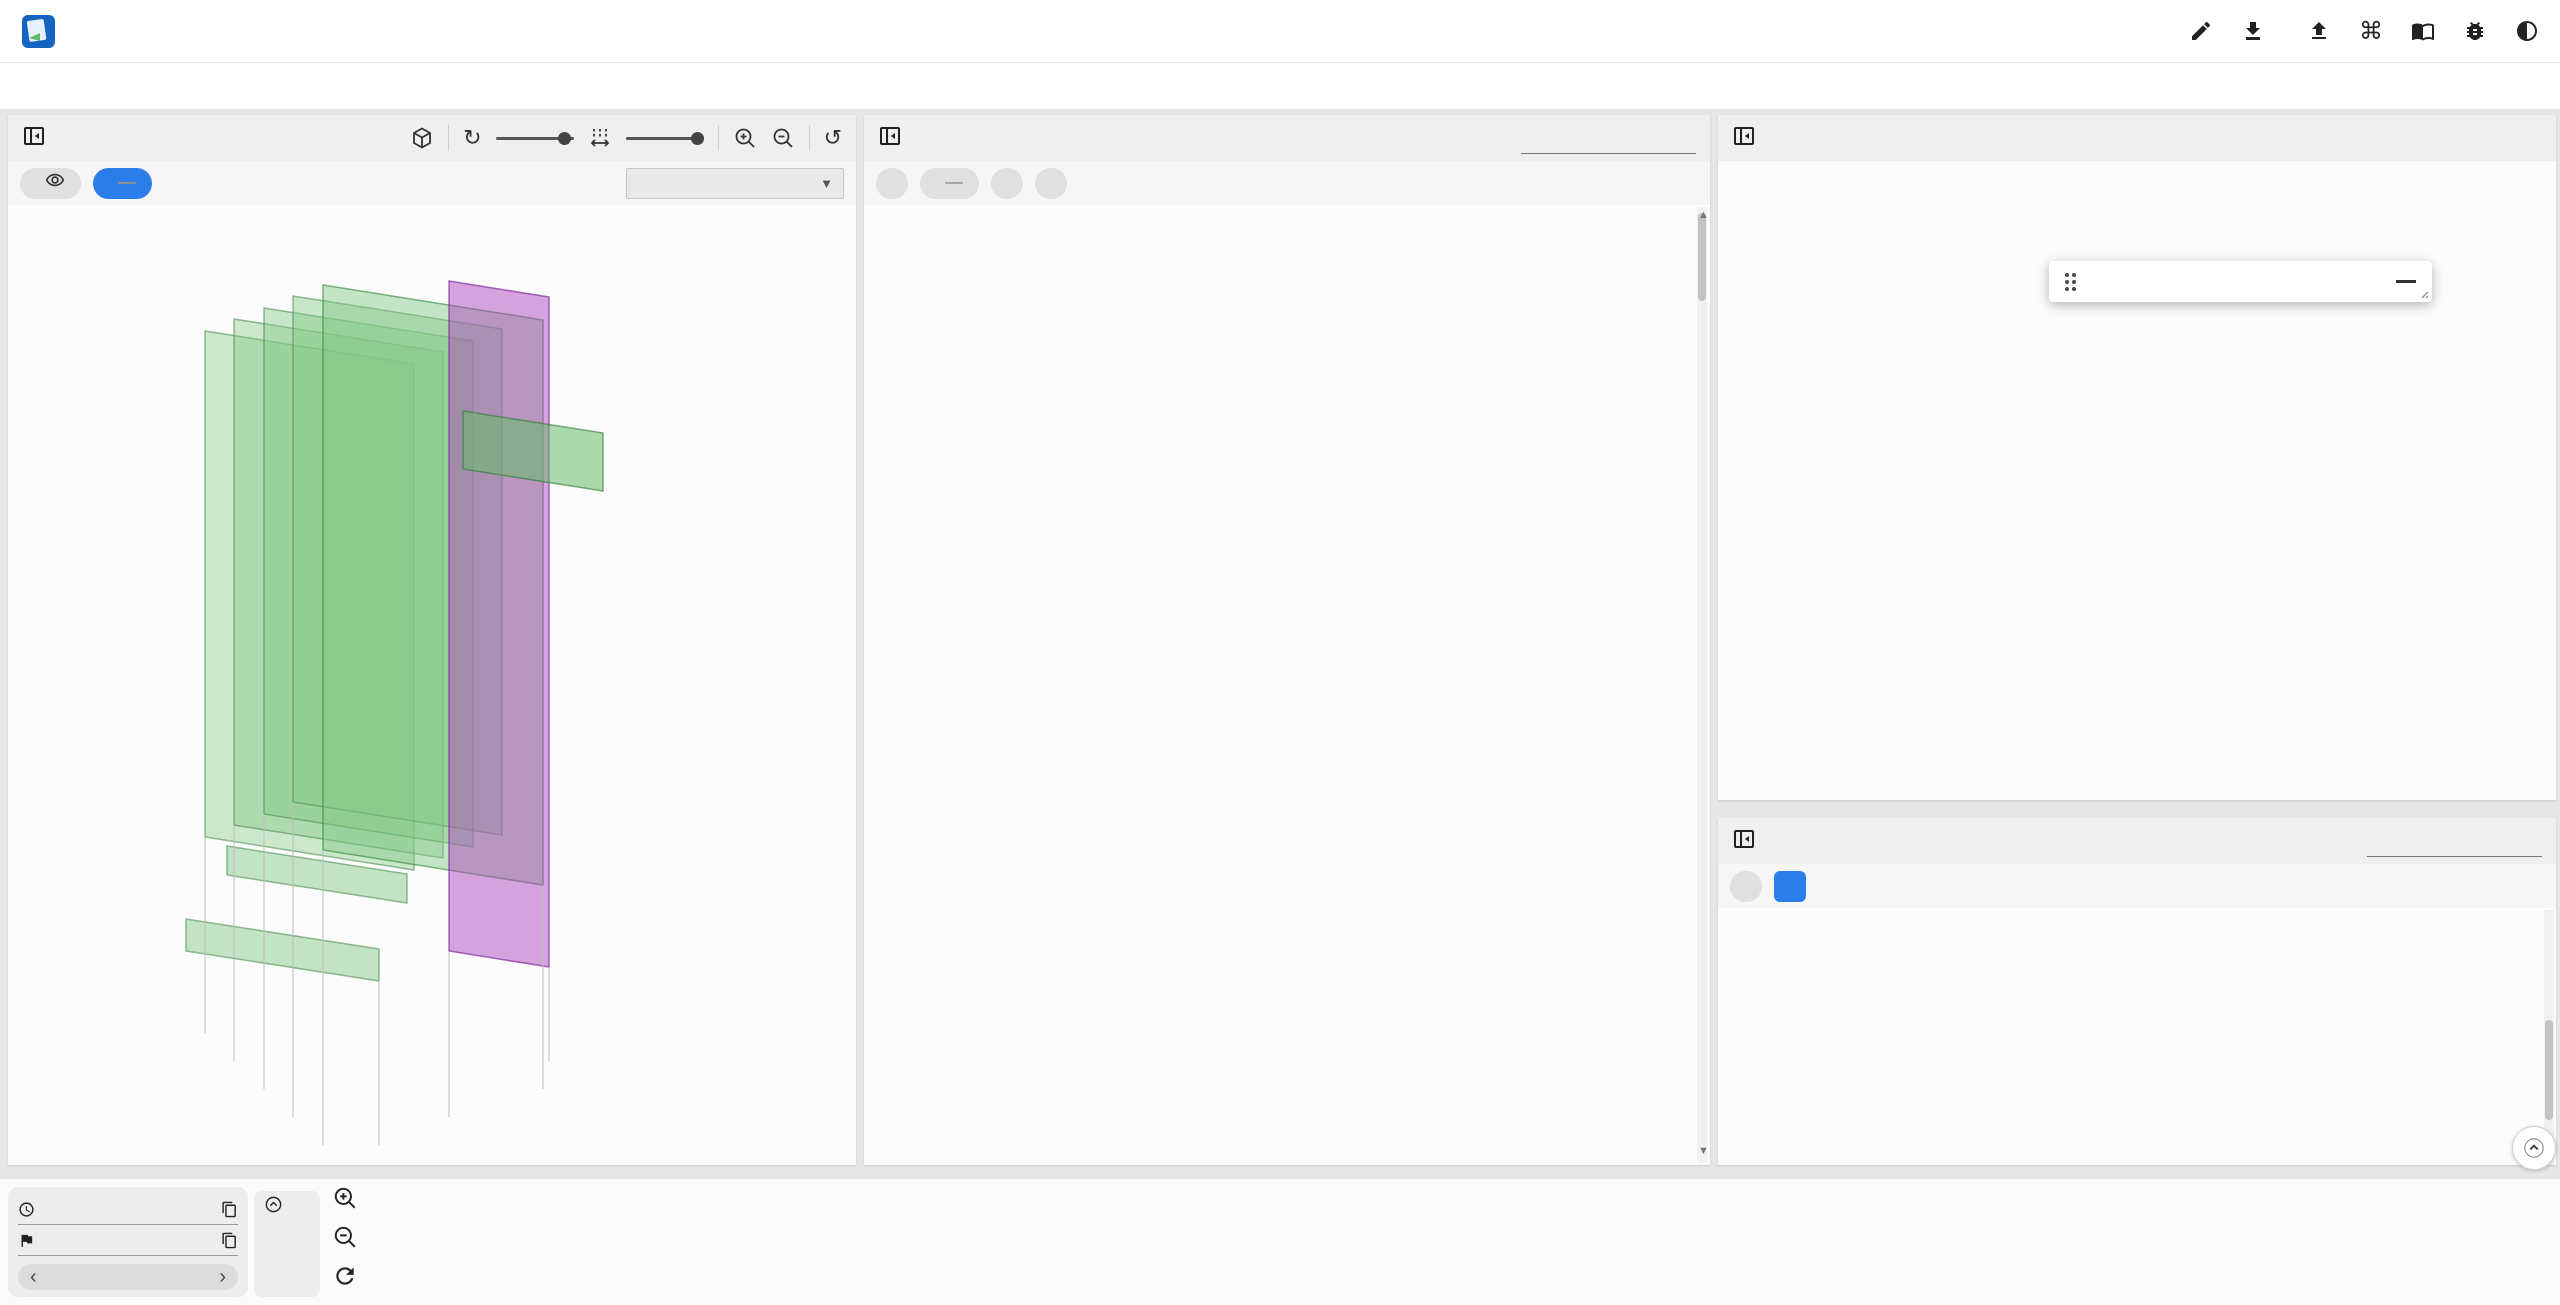 The image size is (2560, 1305). What do you see at coordinates (1280, 31) in the screenshot?
I see `top-bar: ⌘` at bounding box center [1280, 31].